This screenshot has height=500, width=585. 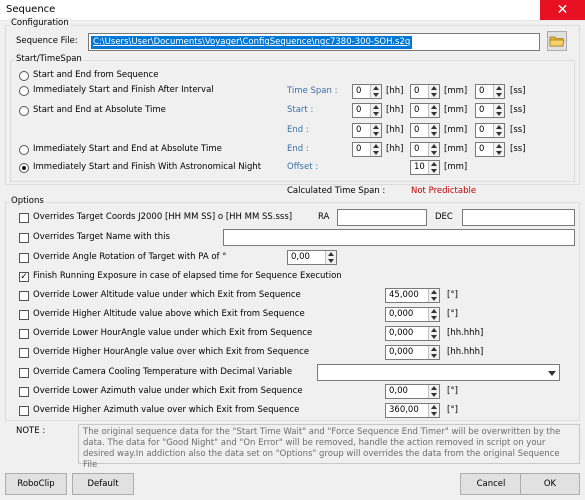 I want to click on higher-hourangle-checkbox, so click(x=24, y=353).